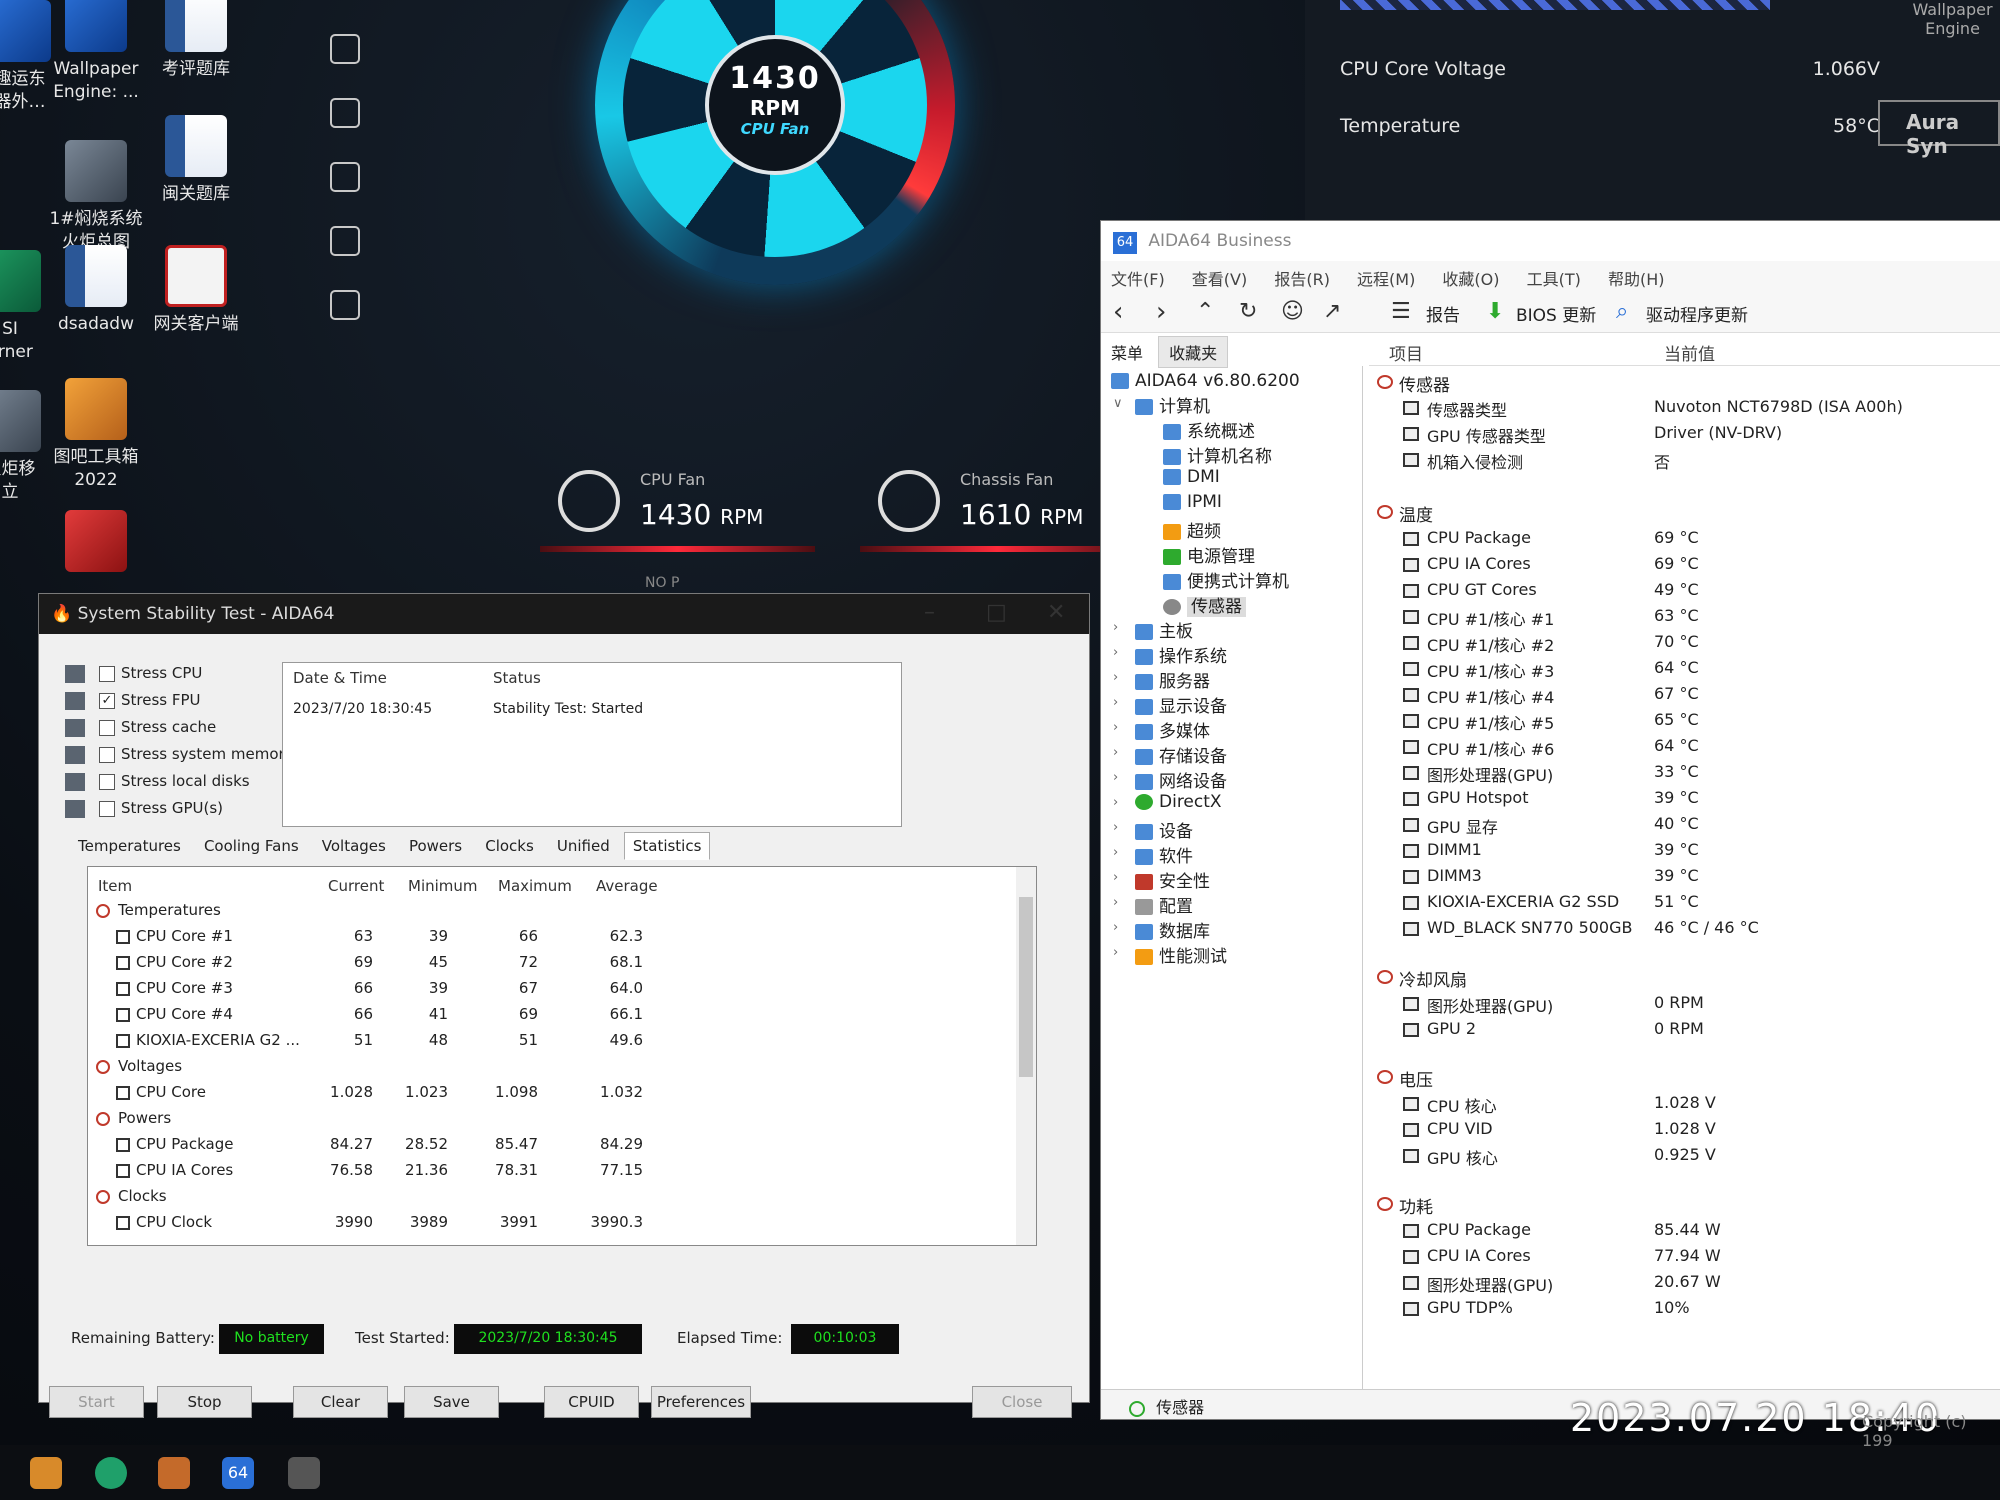  Describe the element at coordinates (46, 1473) in the screenshot. I see `store-icon` at that location.